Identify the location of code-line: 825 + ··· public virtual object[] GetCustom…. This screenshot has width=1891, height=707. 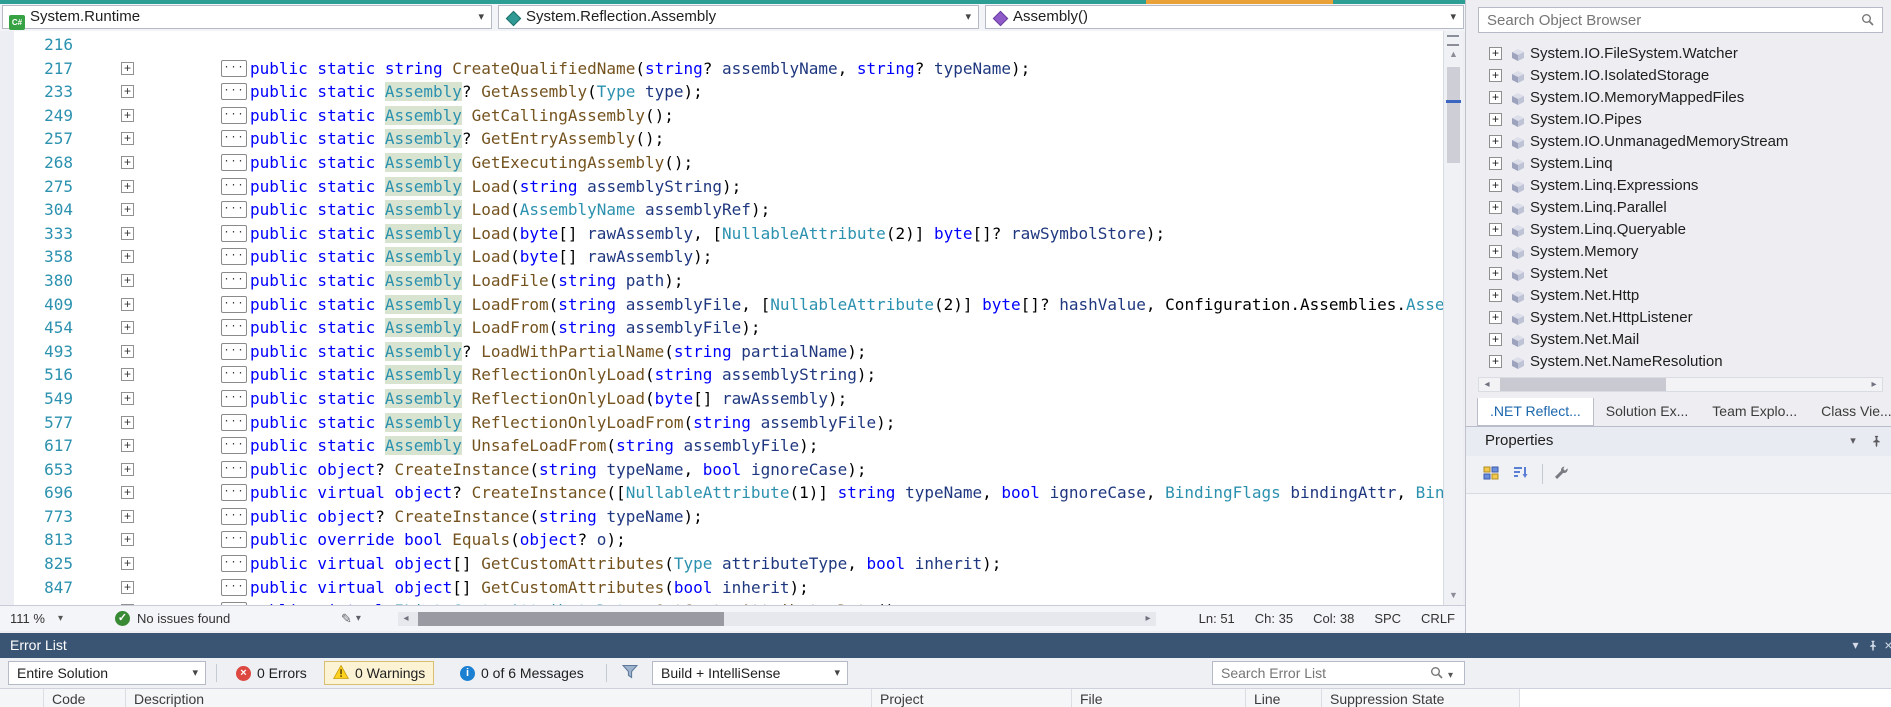
(721, 564).